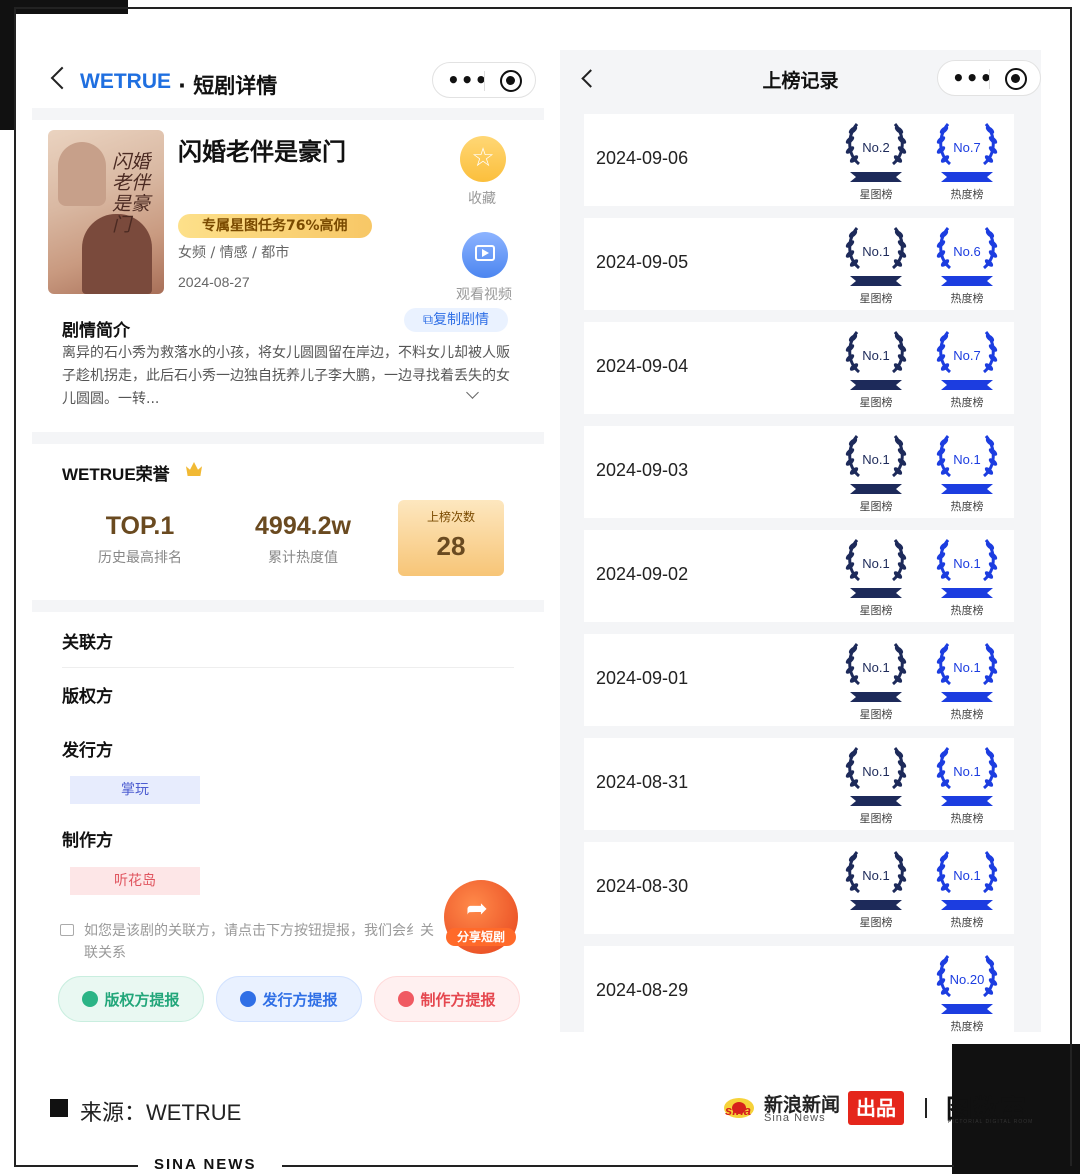 This screenshot has height=1174, width=1080. What do you see at coordinates (799, 472) in the screenshot?
I see `rank-record-row: 2024-09-03 No.1 星图榜 No.1 热度榜` at bounding box center [799, 472].